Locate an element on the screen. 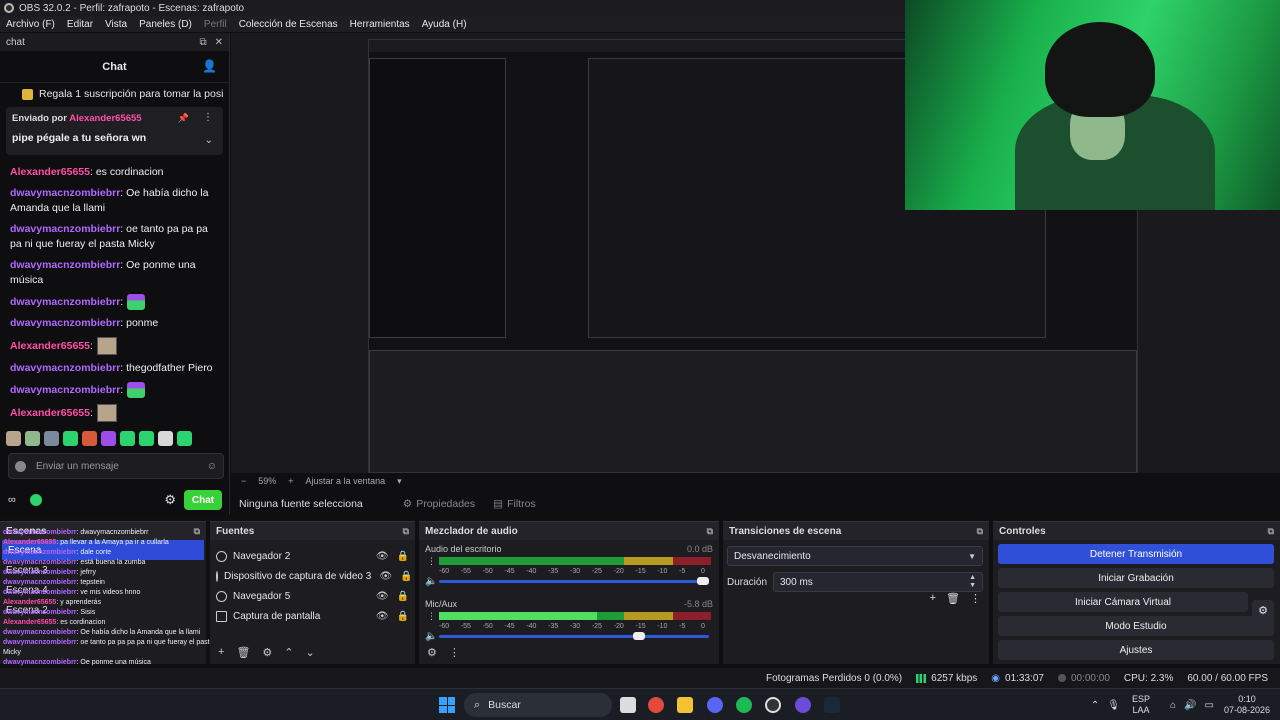 This screenshot has height=720, width=1280. menu-archivo: Archivo (F) is located at coordinates (30, 24).